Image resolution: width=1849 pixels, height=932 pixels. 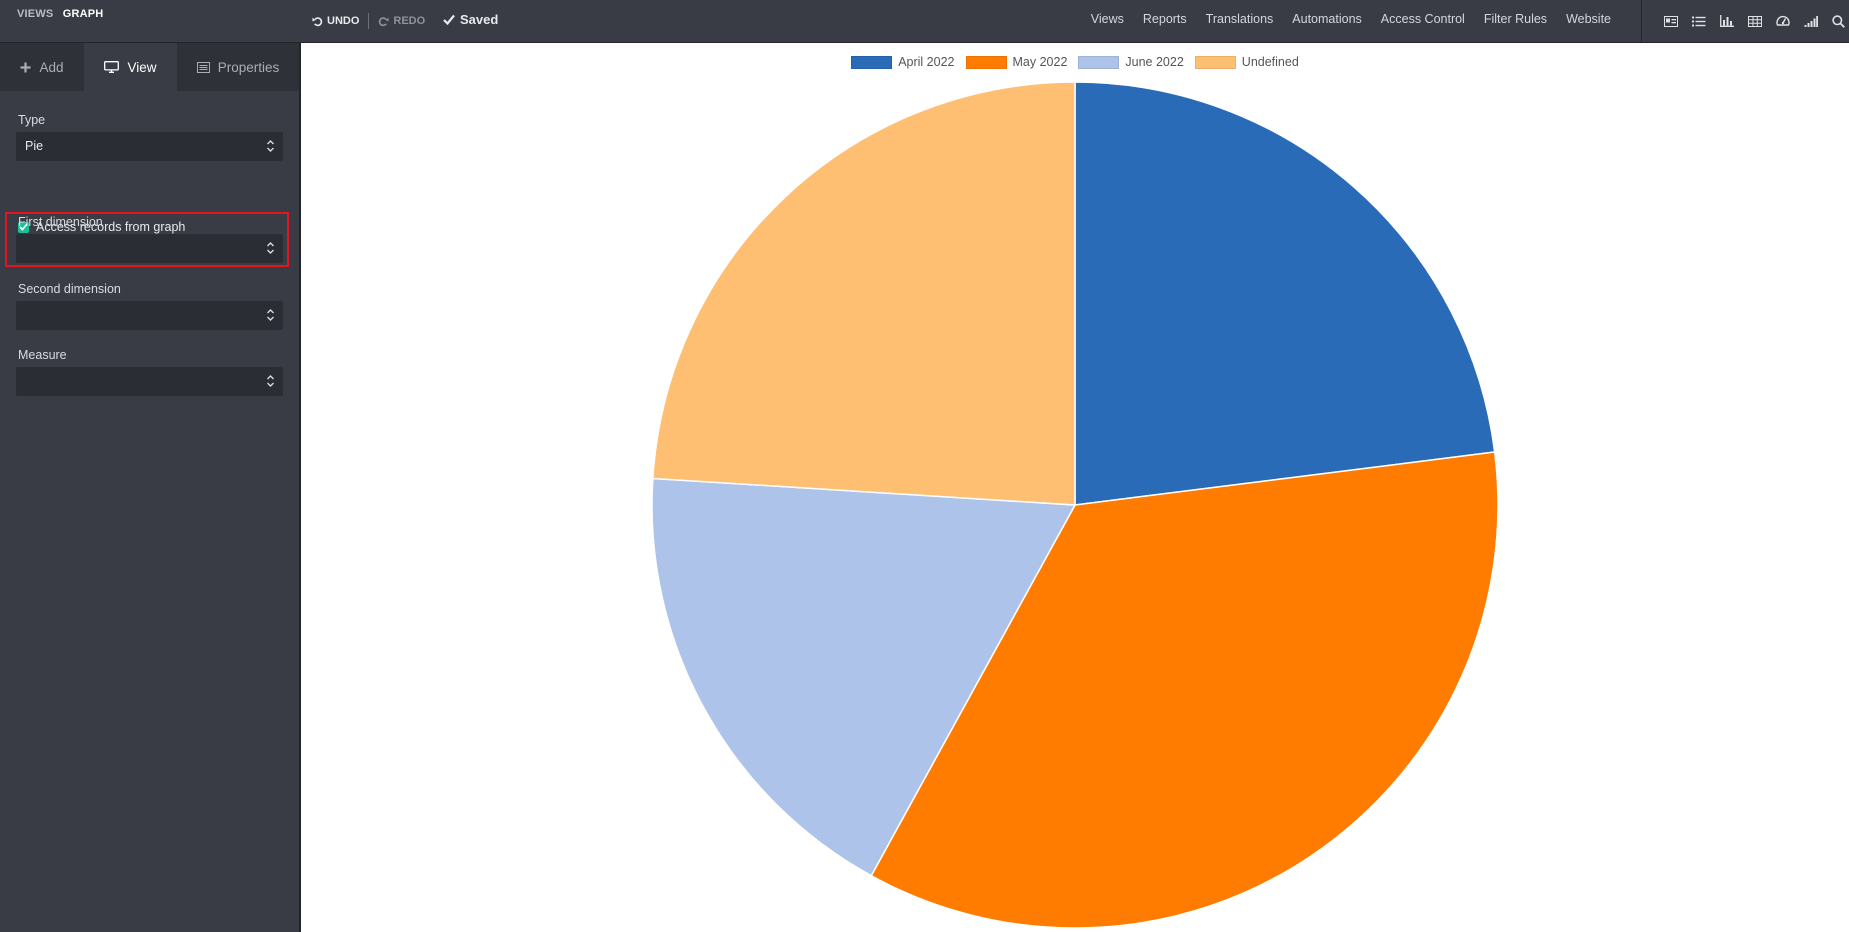 What do you see at coordinates (112, 67) in the screenshot?
I see `monitor-icon` at bounding box center [112, 67].